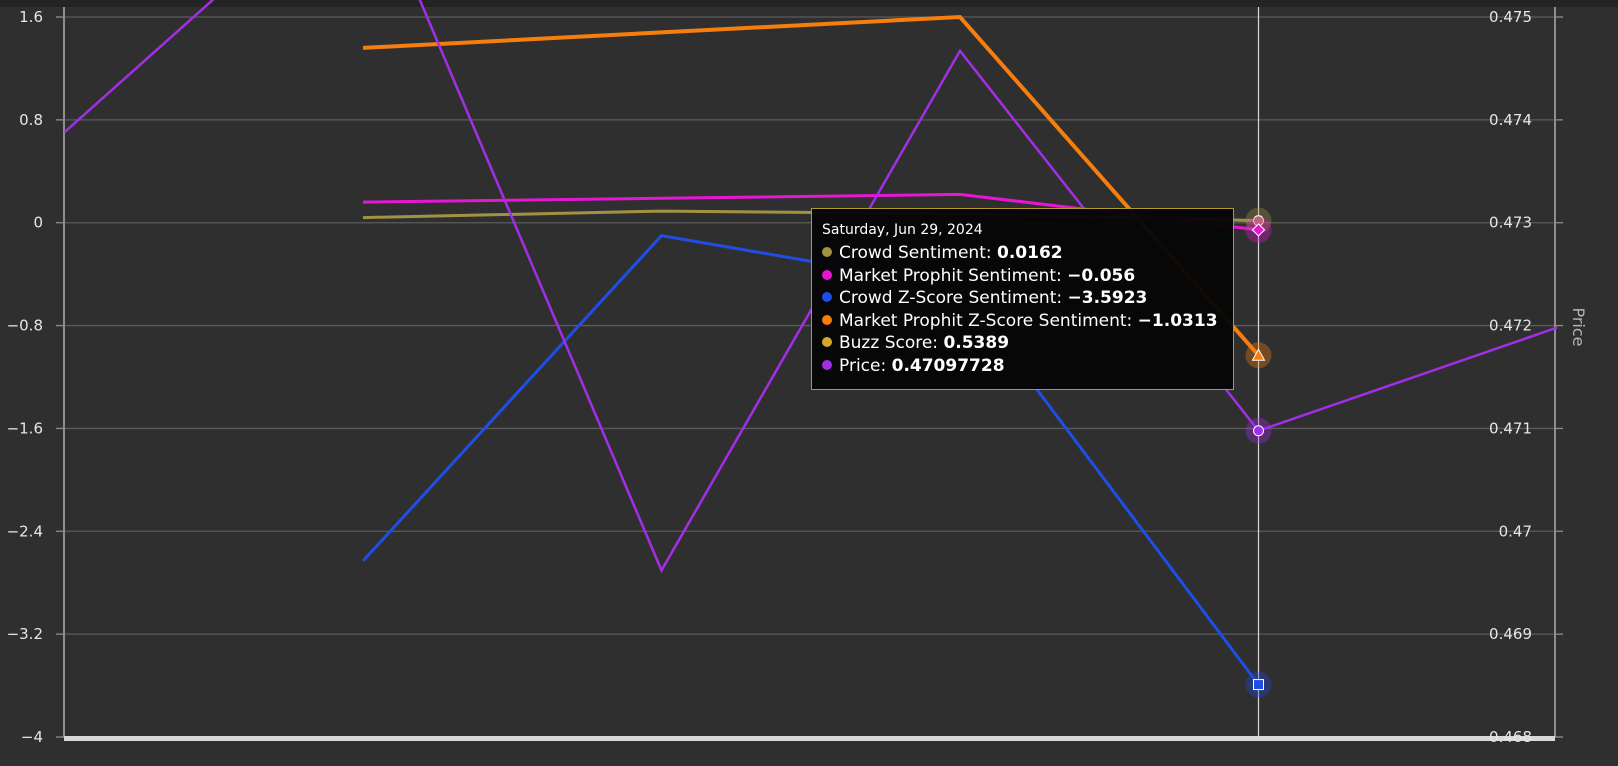 This screenshot has width=1618, height=766. I want to click on right-tick-label: 0.471, so click(1510, 428).